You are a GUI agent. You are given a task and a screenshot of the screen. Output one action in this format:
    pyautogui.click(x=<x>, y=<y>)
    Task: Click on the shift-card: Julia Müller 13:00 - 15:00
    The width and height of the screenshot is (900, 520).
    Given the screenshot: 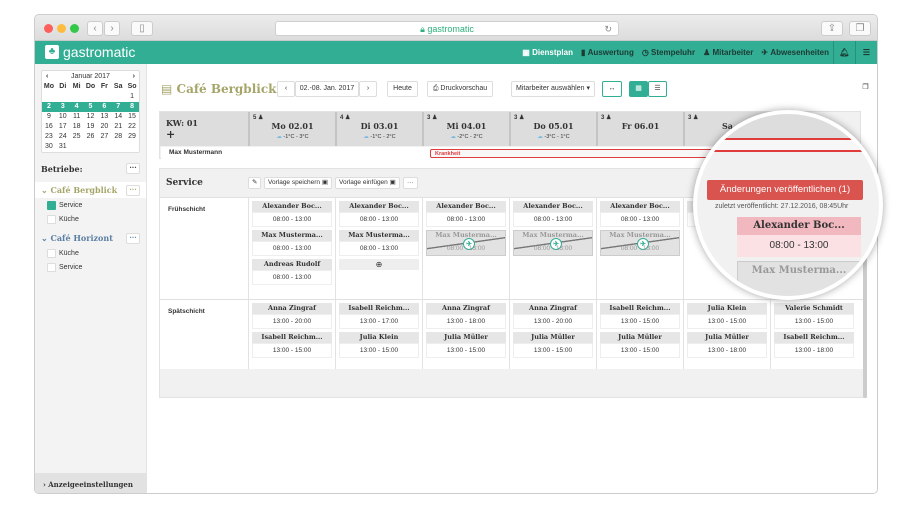 What is the action you would take?
    pyautogui.click(x=466, y=345)
    